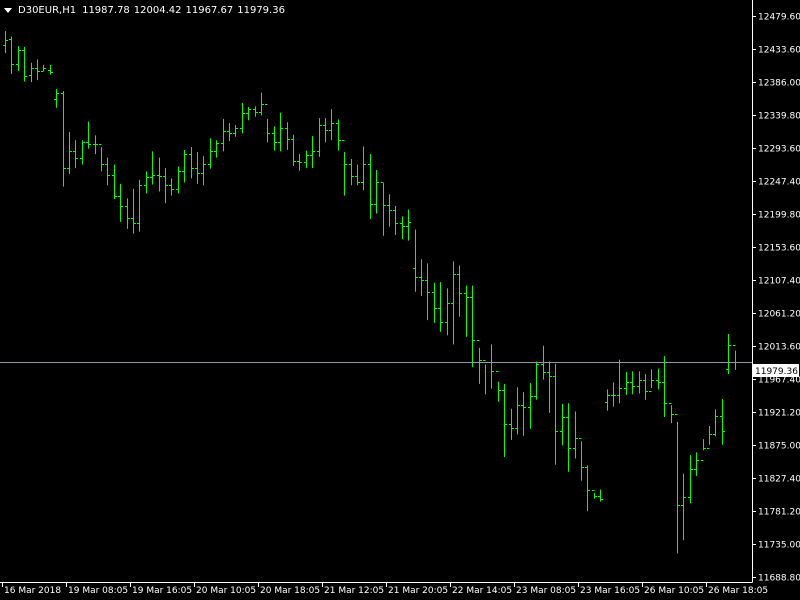  Describe the element at coordinates (779, 183) in the screenshot. I see `price-tick-label: 12247.40` at that location.